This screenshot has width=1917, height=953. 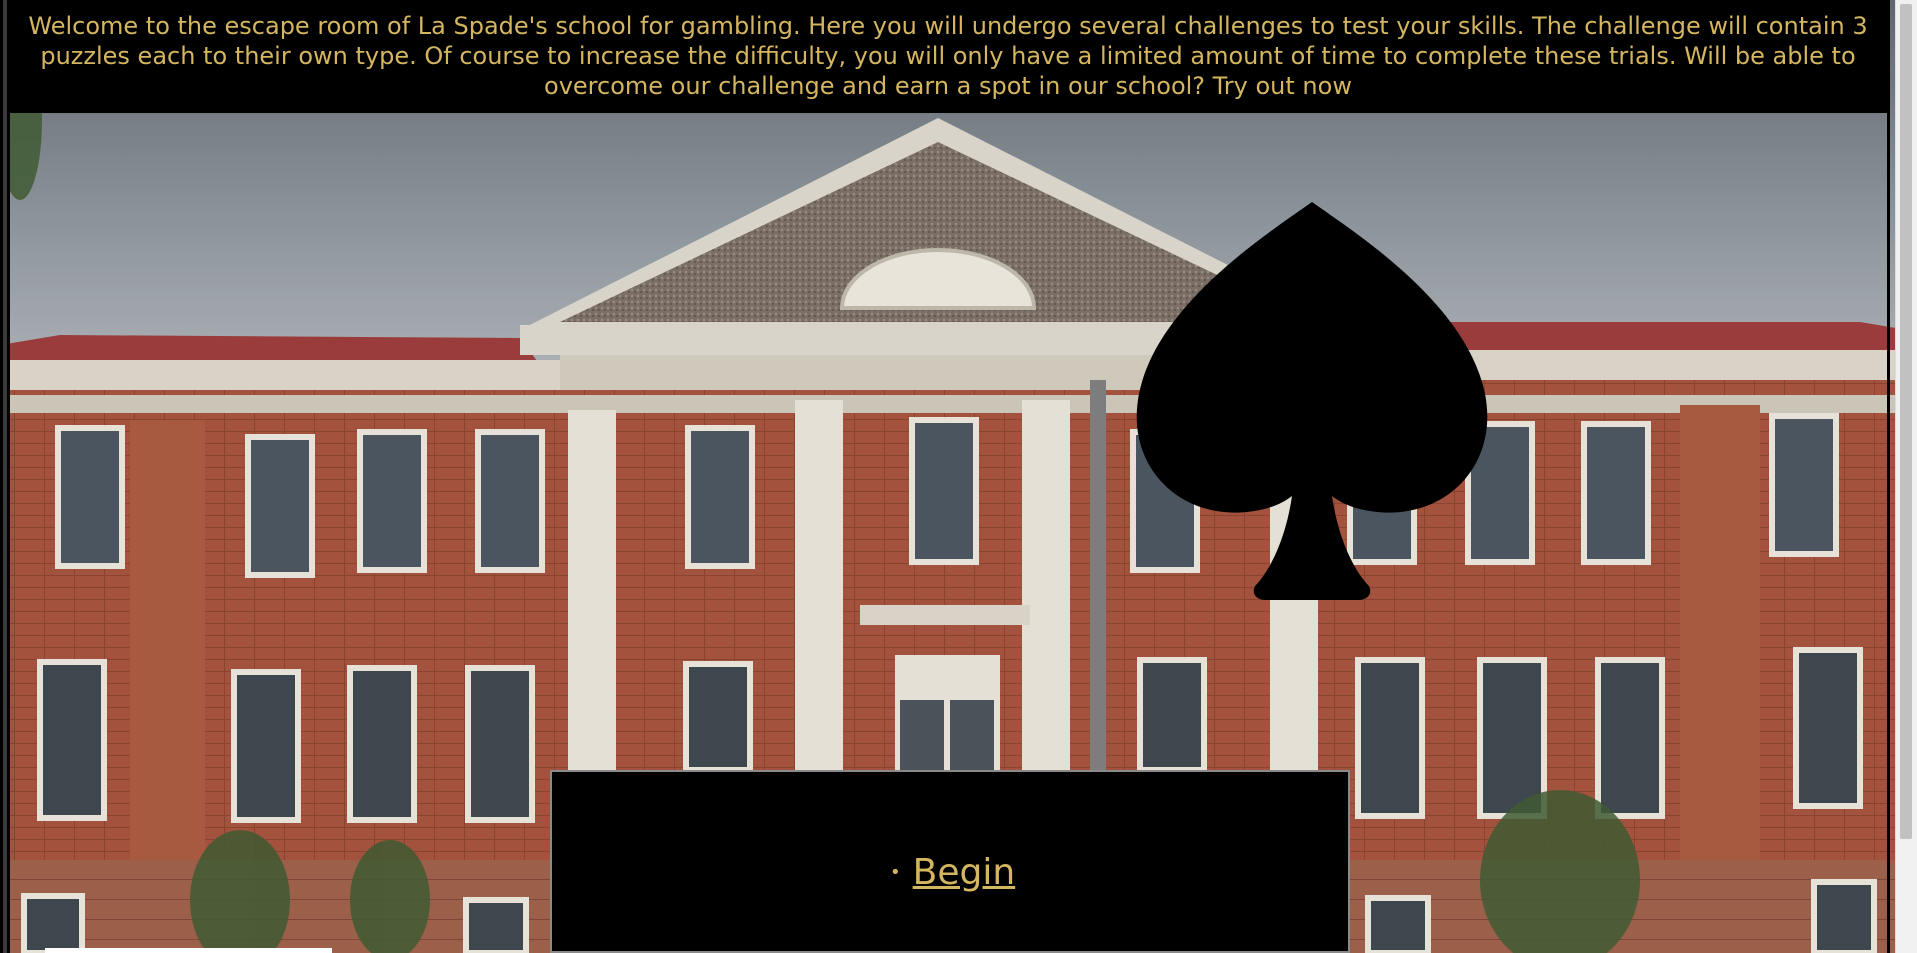 I want to click on page-border-right, so click(x=1888, y=476).